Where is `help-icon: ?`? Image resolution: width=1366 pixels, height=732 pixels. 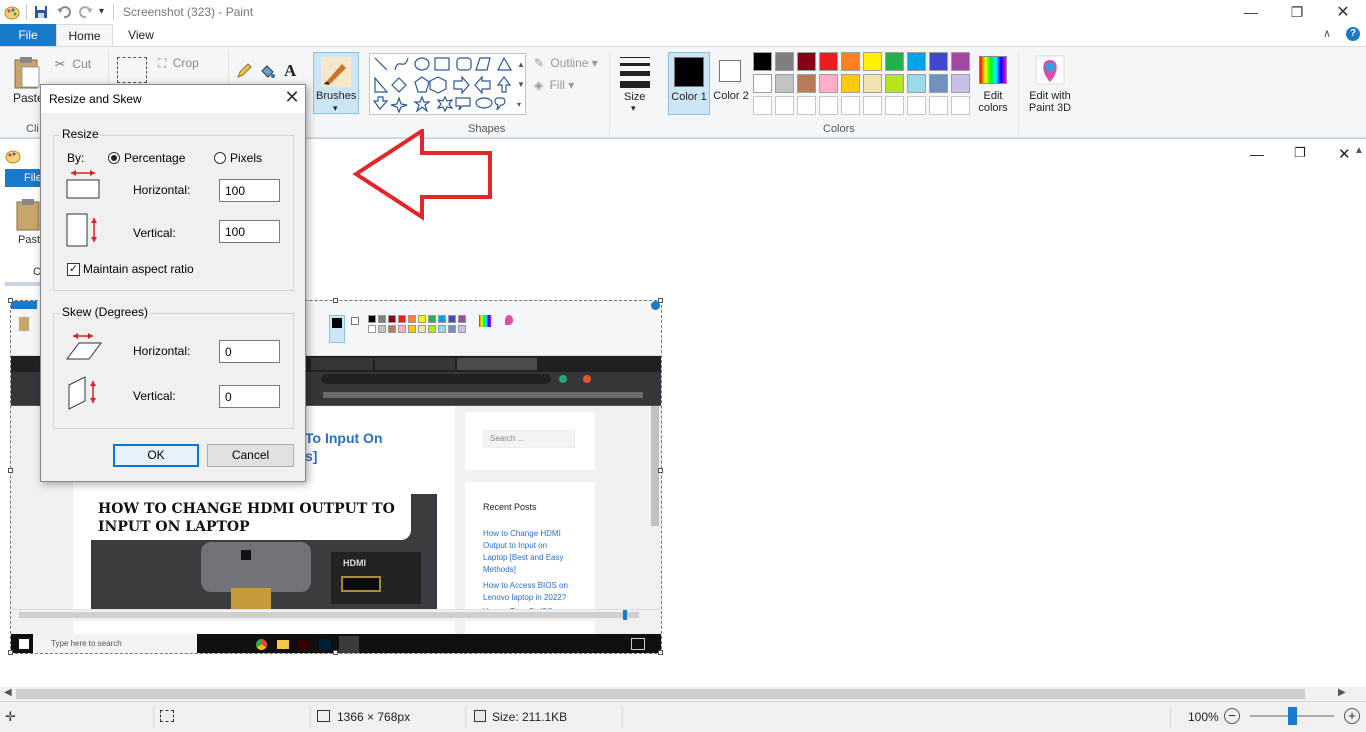 help-icon: ? is located at coordinates (1353, 34).